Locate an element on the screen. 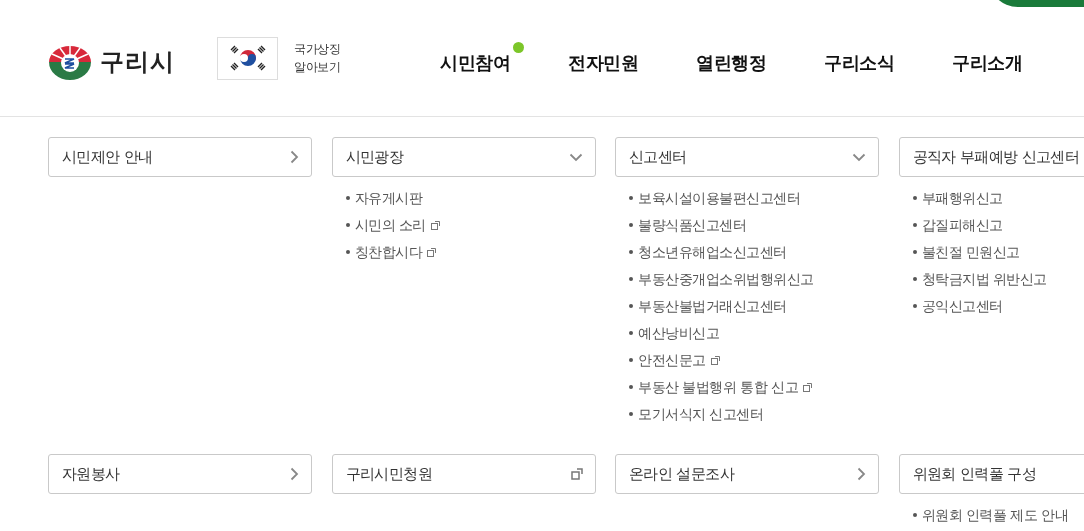  submenu-link: 부패행위신고 is located at coordinates (957, 198).